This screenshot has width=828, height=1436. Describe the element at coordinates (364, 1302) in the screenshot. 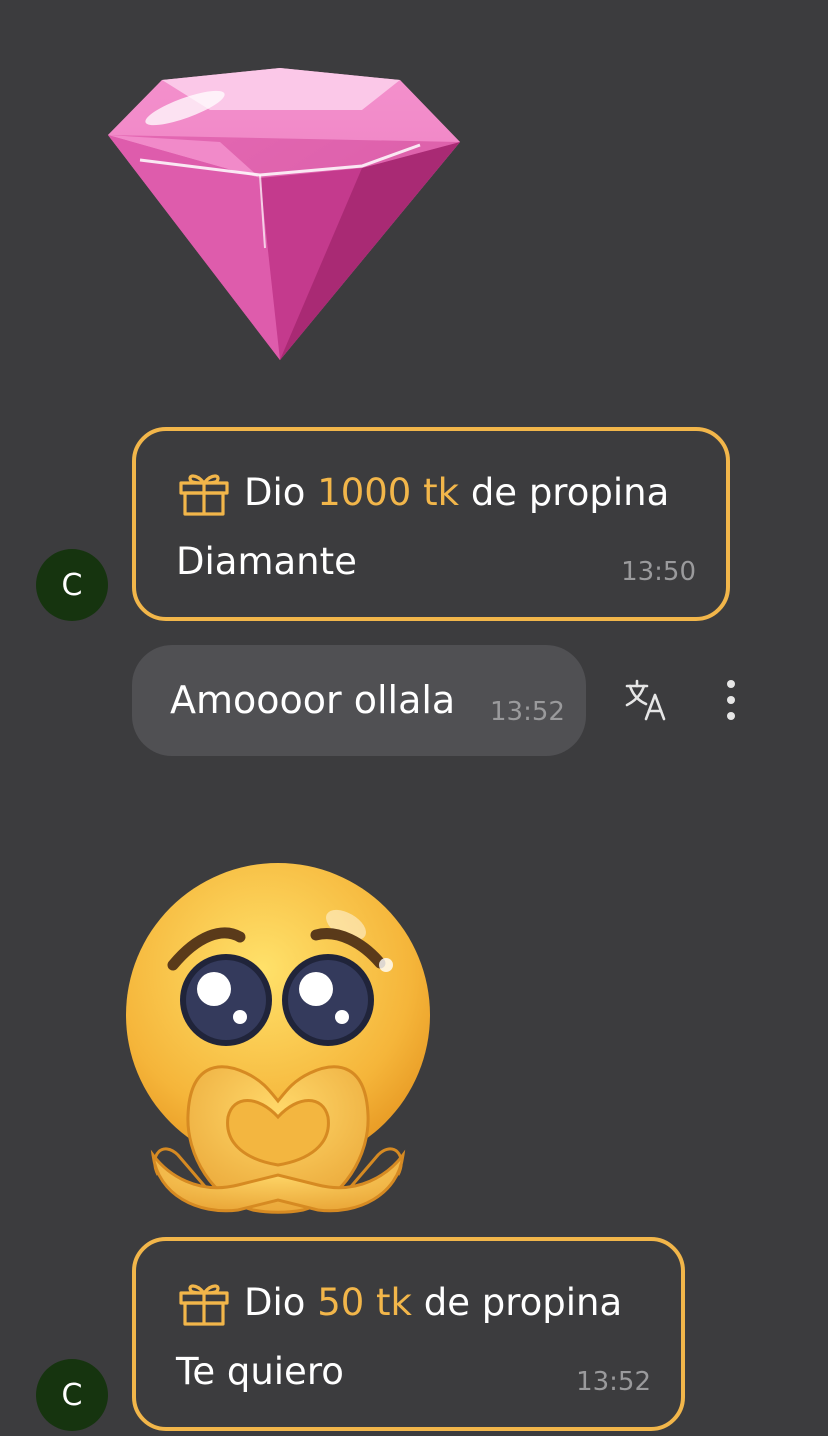

I see `tip-amount: 50 tk` at that location.